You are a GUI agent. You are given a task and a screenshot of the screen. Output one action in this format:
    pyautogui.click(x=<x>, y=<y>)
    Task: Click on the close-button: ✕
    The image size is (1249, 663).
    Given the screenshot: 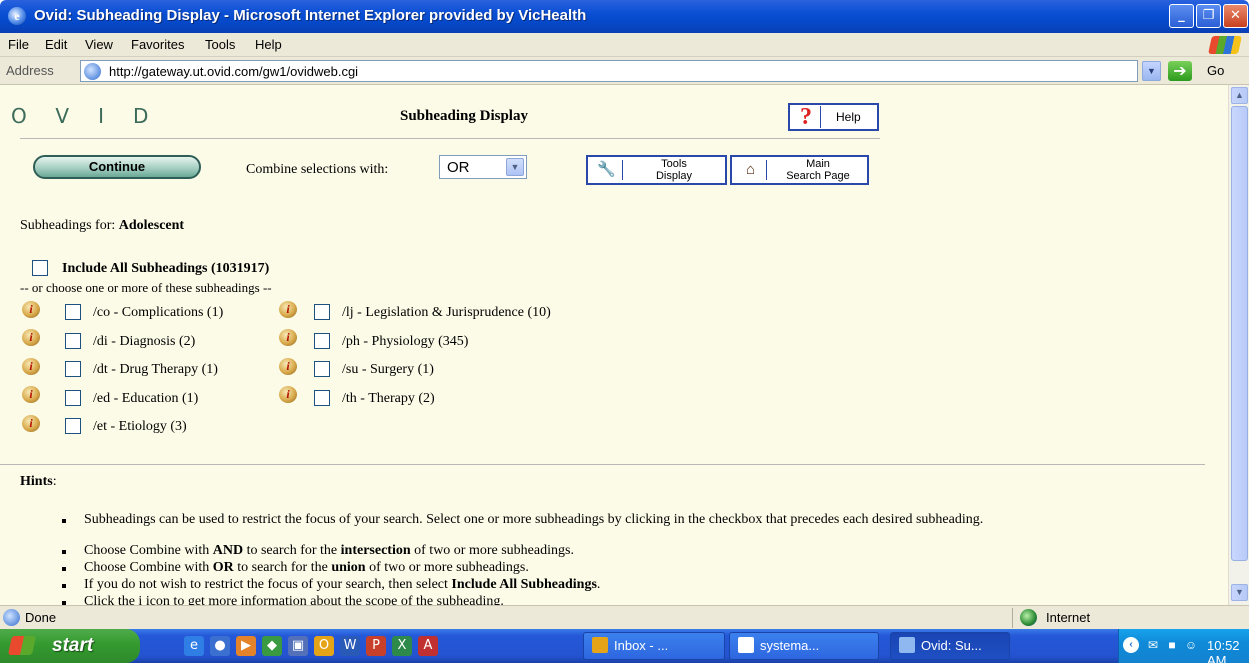 What is the action you would take?
    pyautogui.click(x=1235, y=16)
    